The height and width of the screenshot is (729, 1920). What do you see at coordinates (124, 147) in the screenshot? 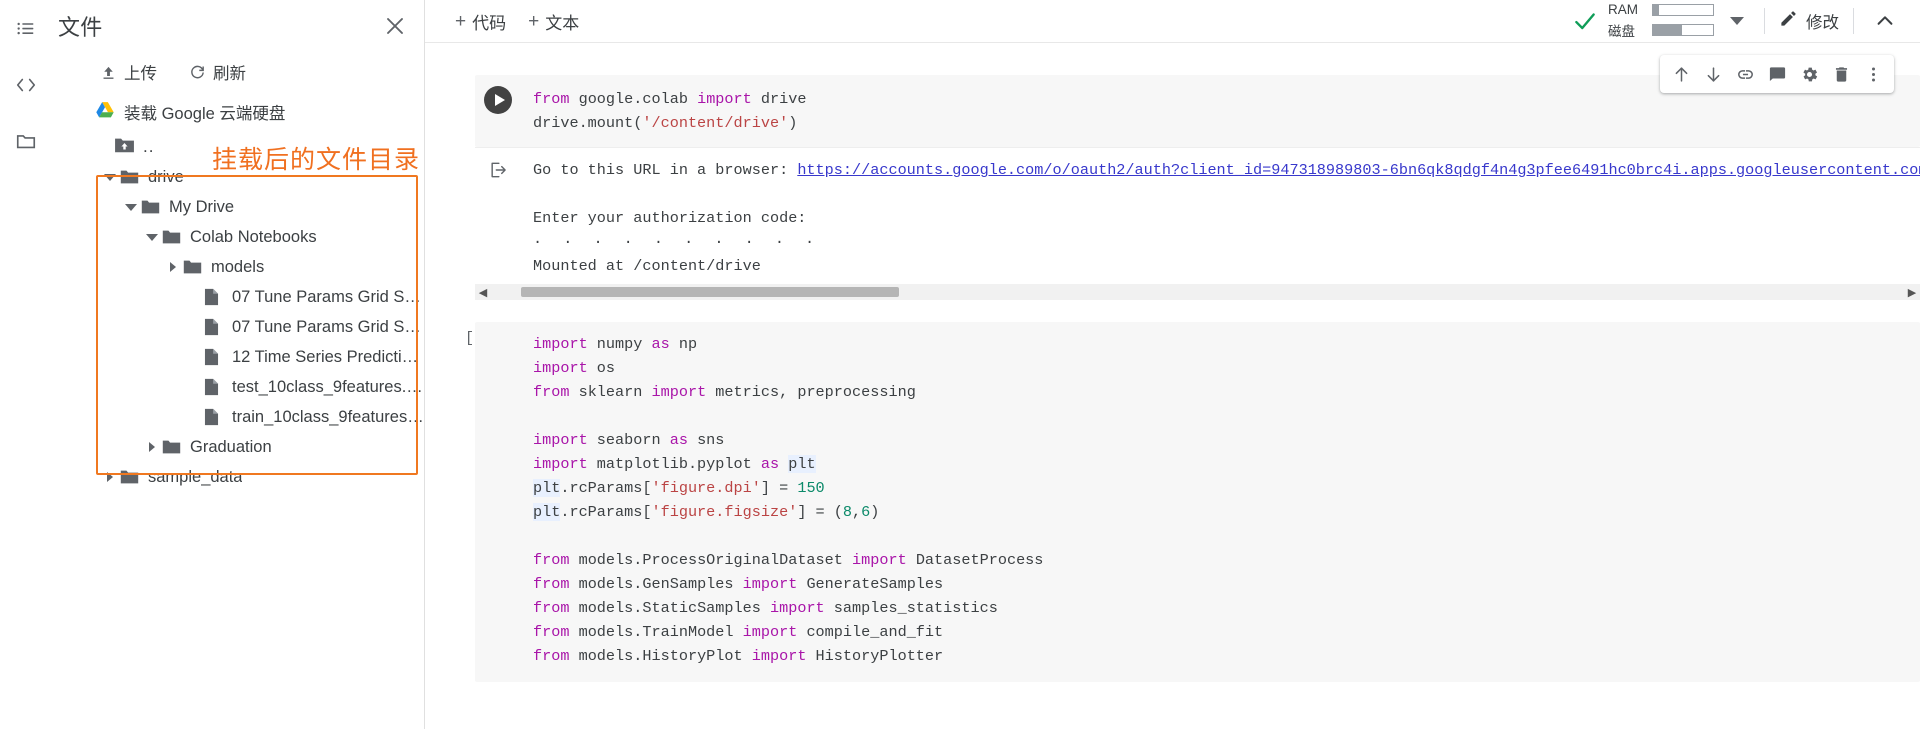
I see `folder-up-icon` at bounding box center [124, 147].